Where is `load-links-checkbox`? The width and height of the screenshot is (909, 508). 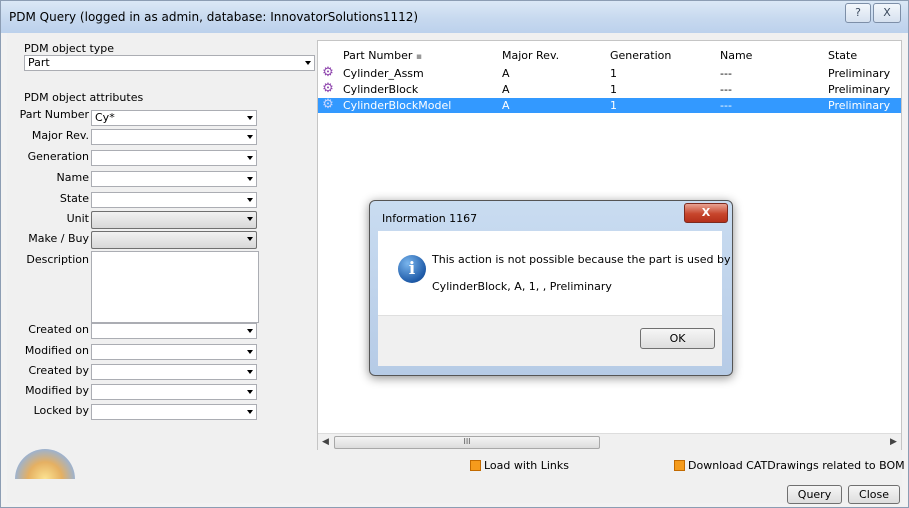
load-links-checkbox is located at coordinates (475, 465).